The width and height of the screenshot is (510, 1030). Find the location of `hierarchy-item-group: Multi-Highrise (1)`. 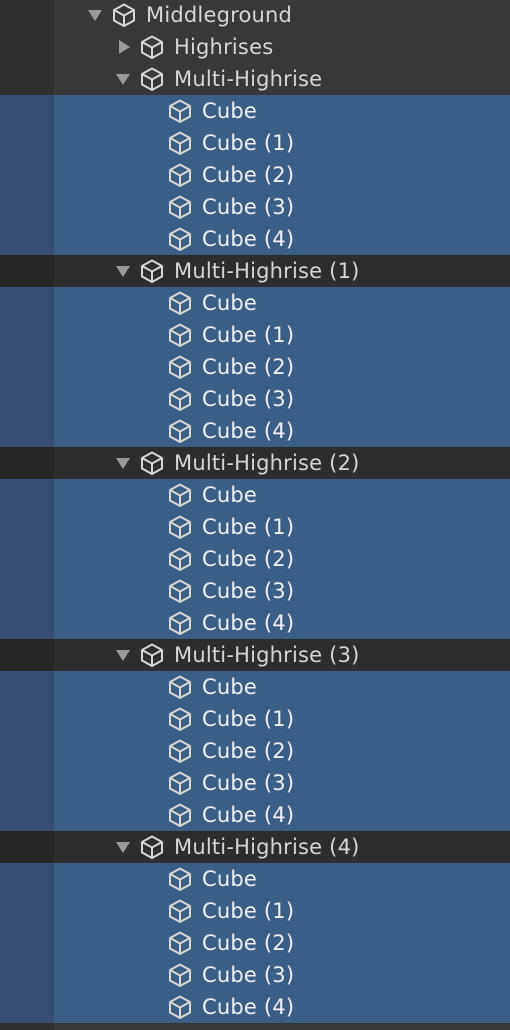

hierarchy-item-group: Multi-Highrise (1) is located at coordinates (255, 271).